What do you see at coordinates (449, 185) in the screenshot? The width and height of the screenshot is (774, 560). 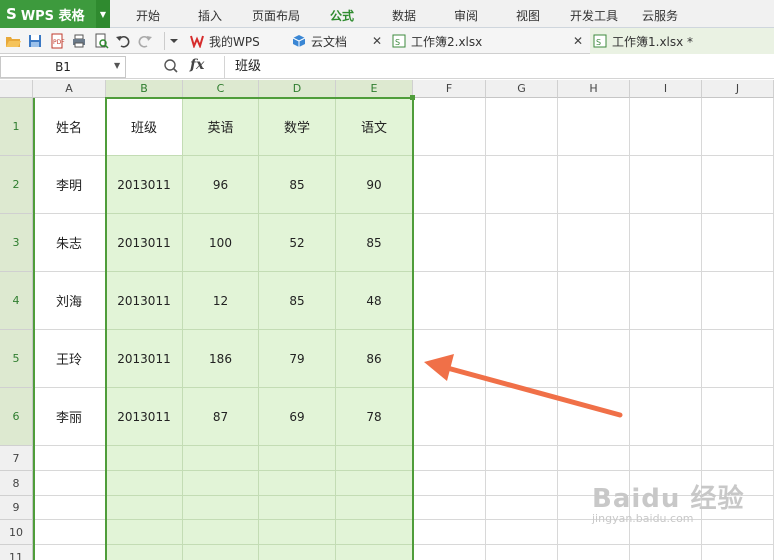 I see `cell-f2` at bounding box center [449, 185].